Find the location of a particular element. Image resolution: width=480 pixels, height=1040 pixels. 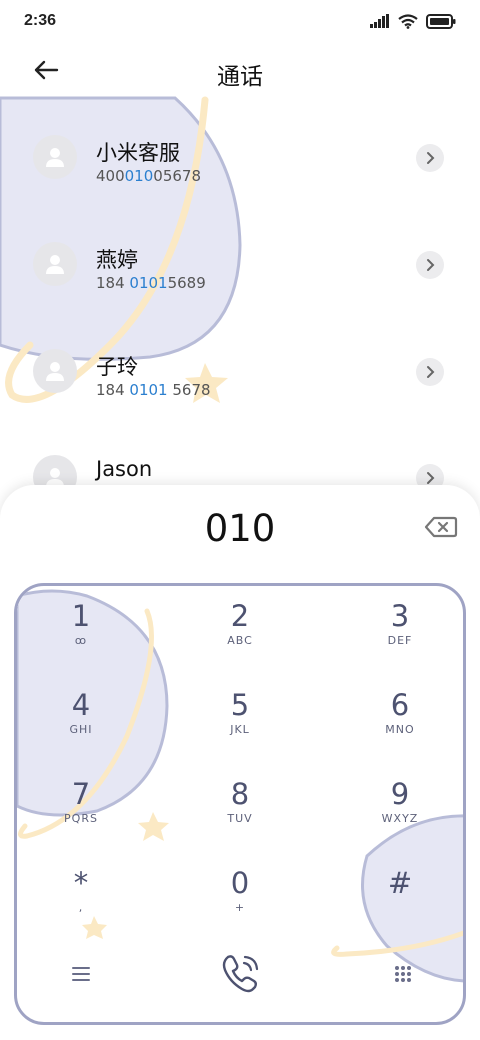

key-digit: 3 is located at coordinates (400, 616).